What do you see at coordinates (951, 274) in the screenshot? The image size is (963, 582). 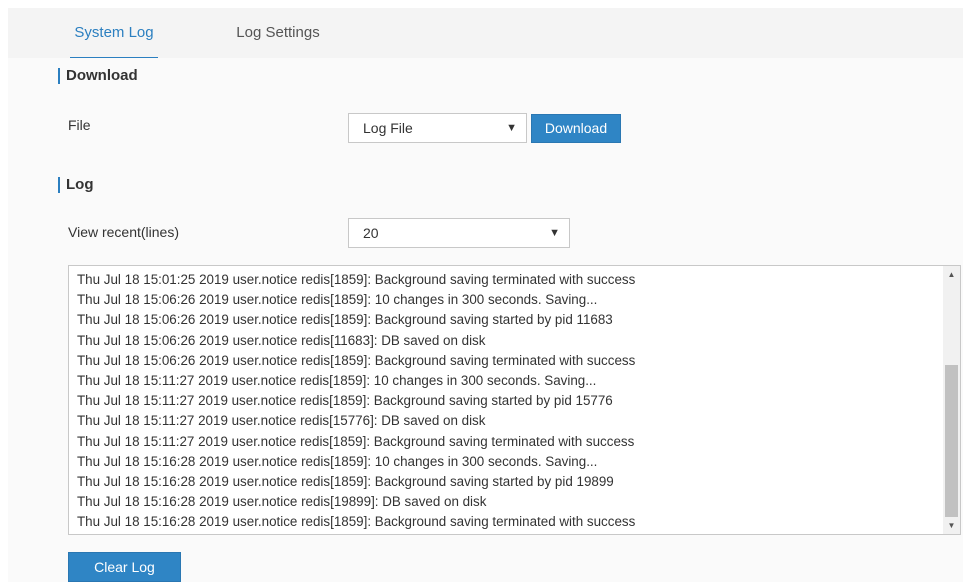 I see `arrow-up-icon: ▲` at bounding box center [951, 274].